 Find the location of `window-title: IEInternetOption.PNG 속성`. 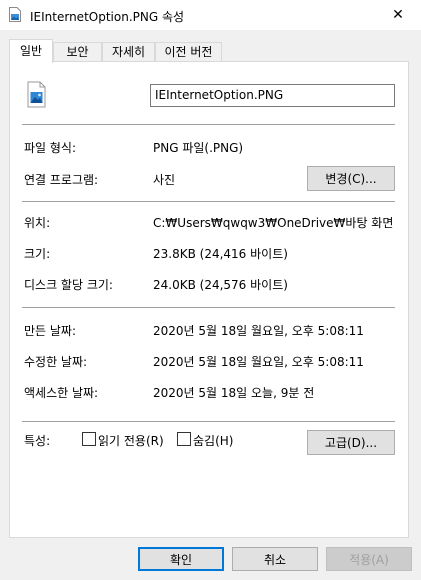

window-title: IEInternetOption.PNG 속성 is located at coordinates (107, 17).